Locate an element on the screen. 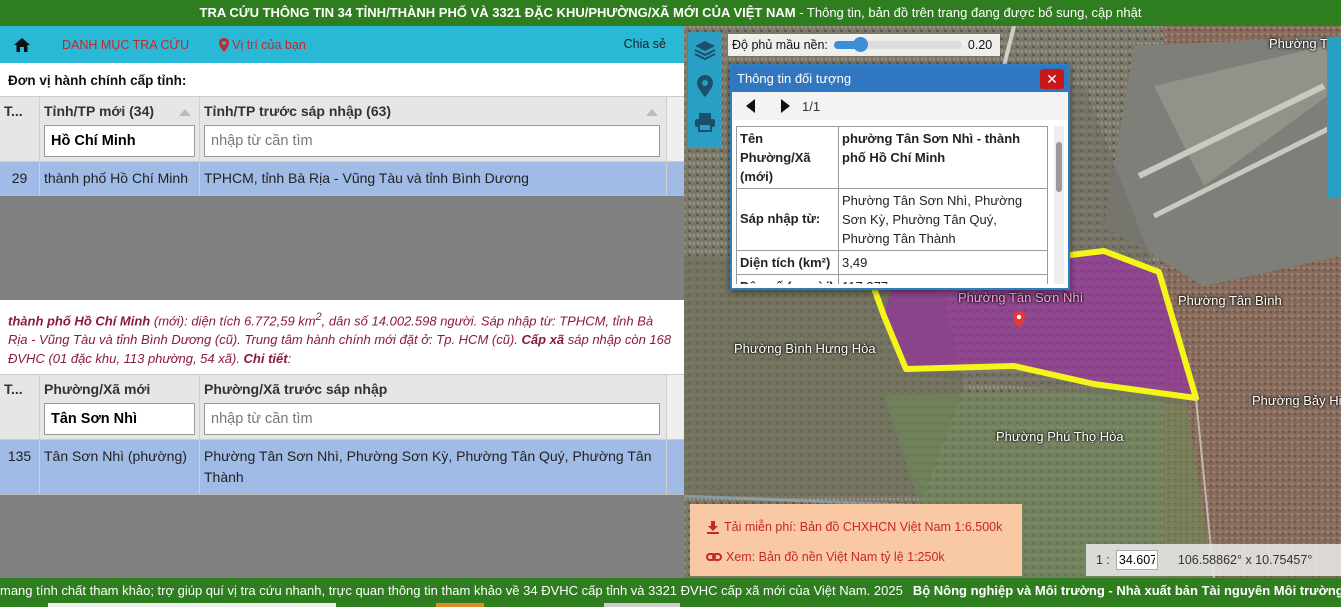 The height and width of the screenshot is (607, 1341). navbar: DANH MỤC TRA CỨU Vị trí của bạn Chia sẻ is located at coordinates (342, 44).